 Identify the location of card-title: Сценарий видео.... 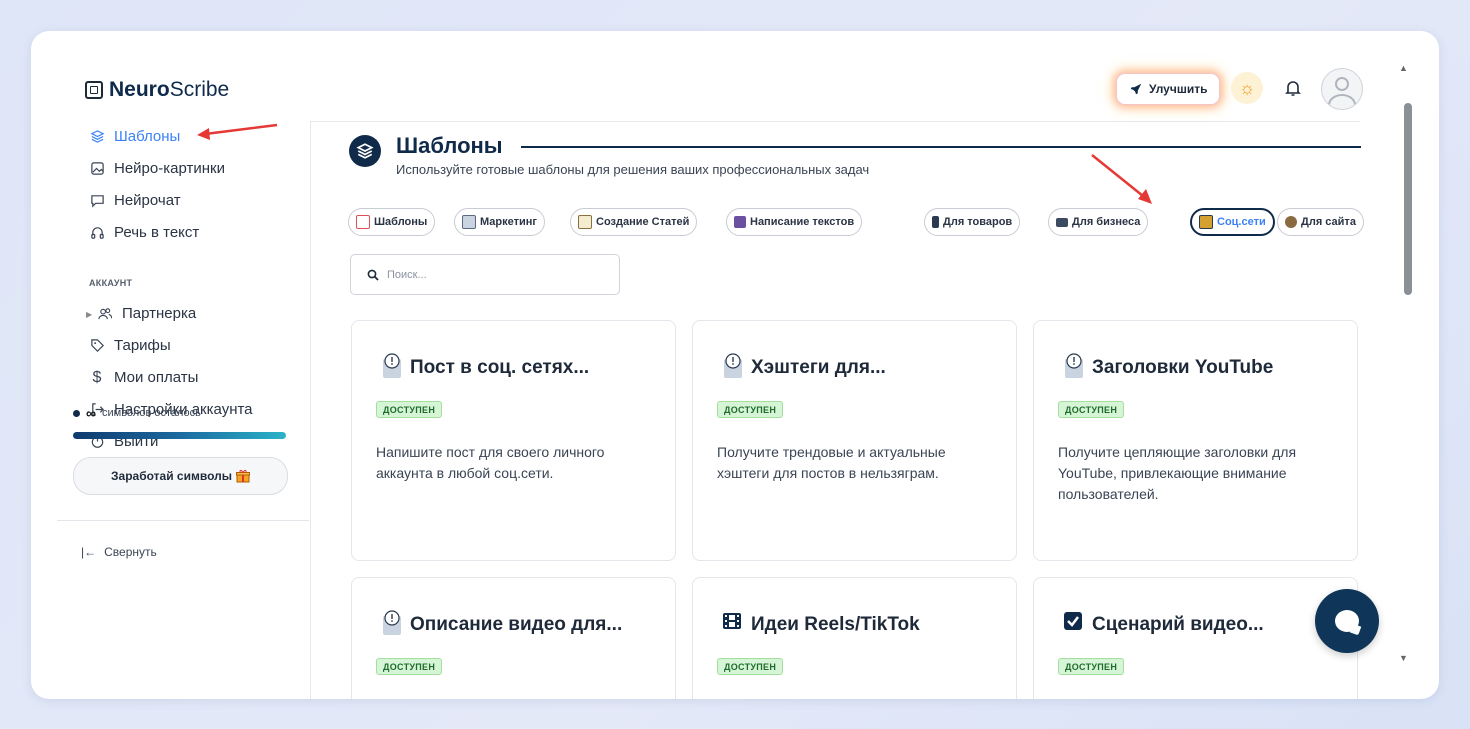
(1163, 623).